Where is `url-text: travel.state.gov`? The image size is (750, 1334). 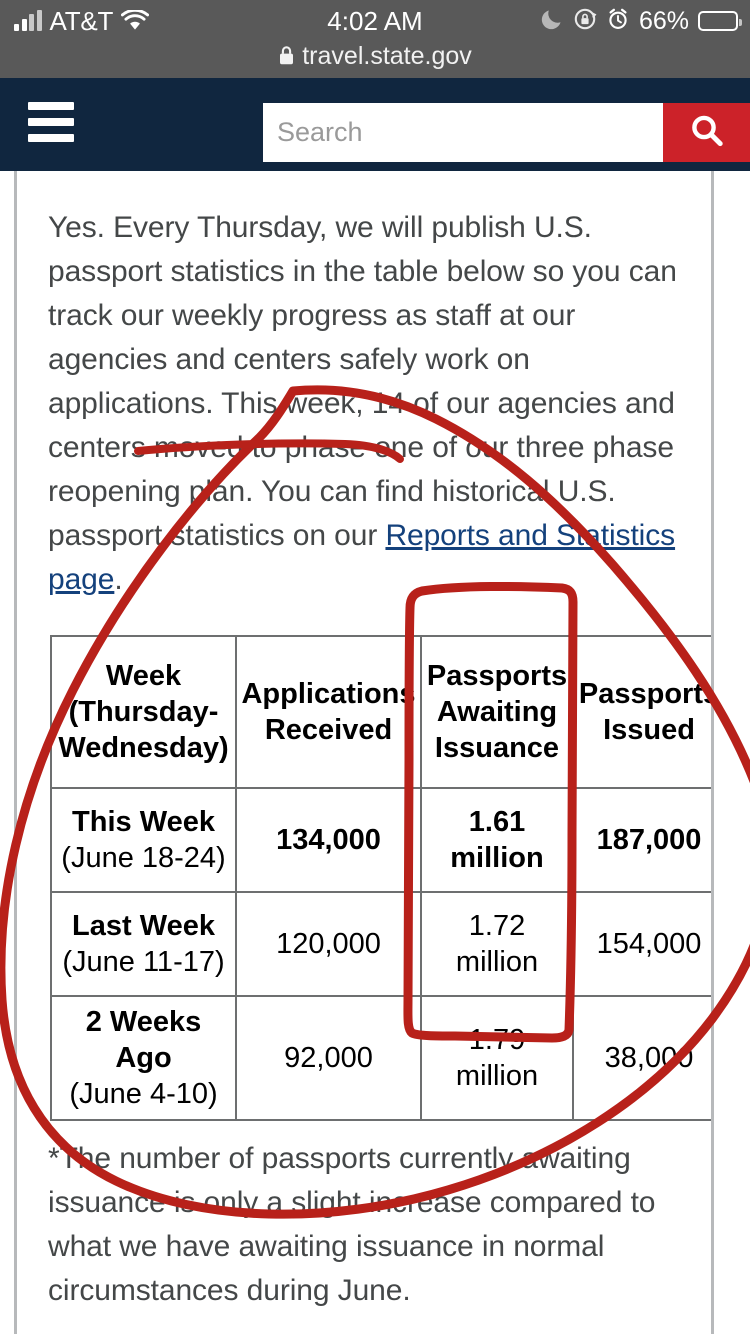 url-text: travel.state.gov is located at coordinates (387, 56).